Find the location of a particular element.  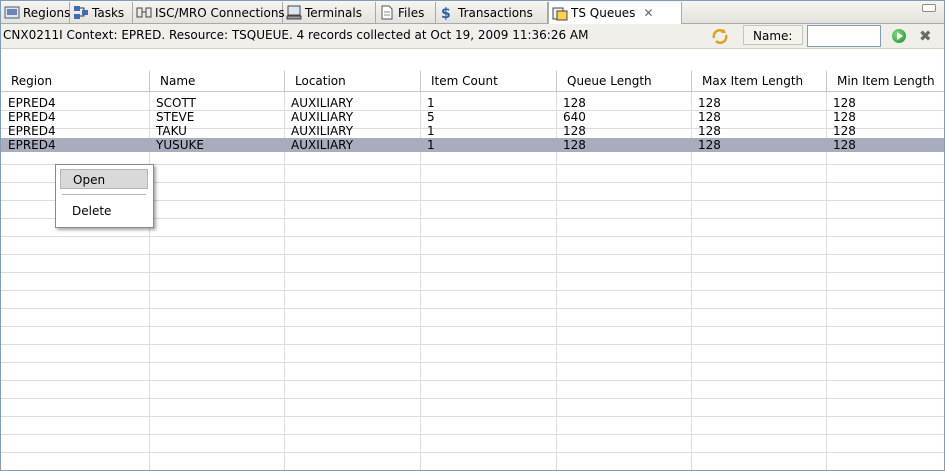

tab-regions: Regions is located at coordinates (35, 12).